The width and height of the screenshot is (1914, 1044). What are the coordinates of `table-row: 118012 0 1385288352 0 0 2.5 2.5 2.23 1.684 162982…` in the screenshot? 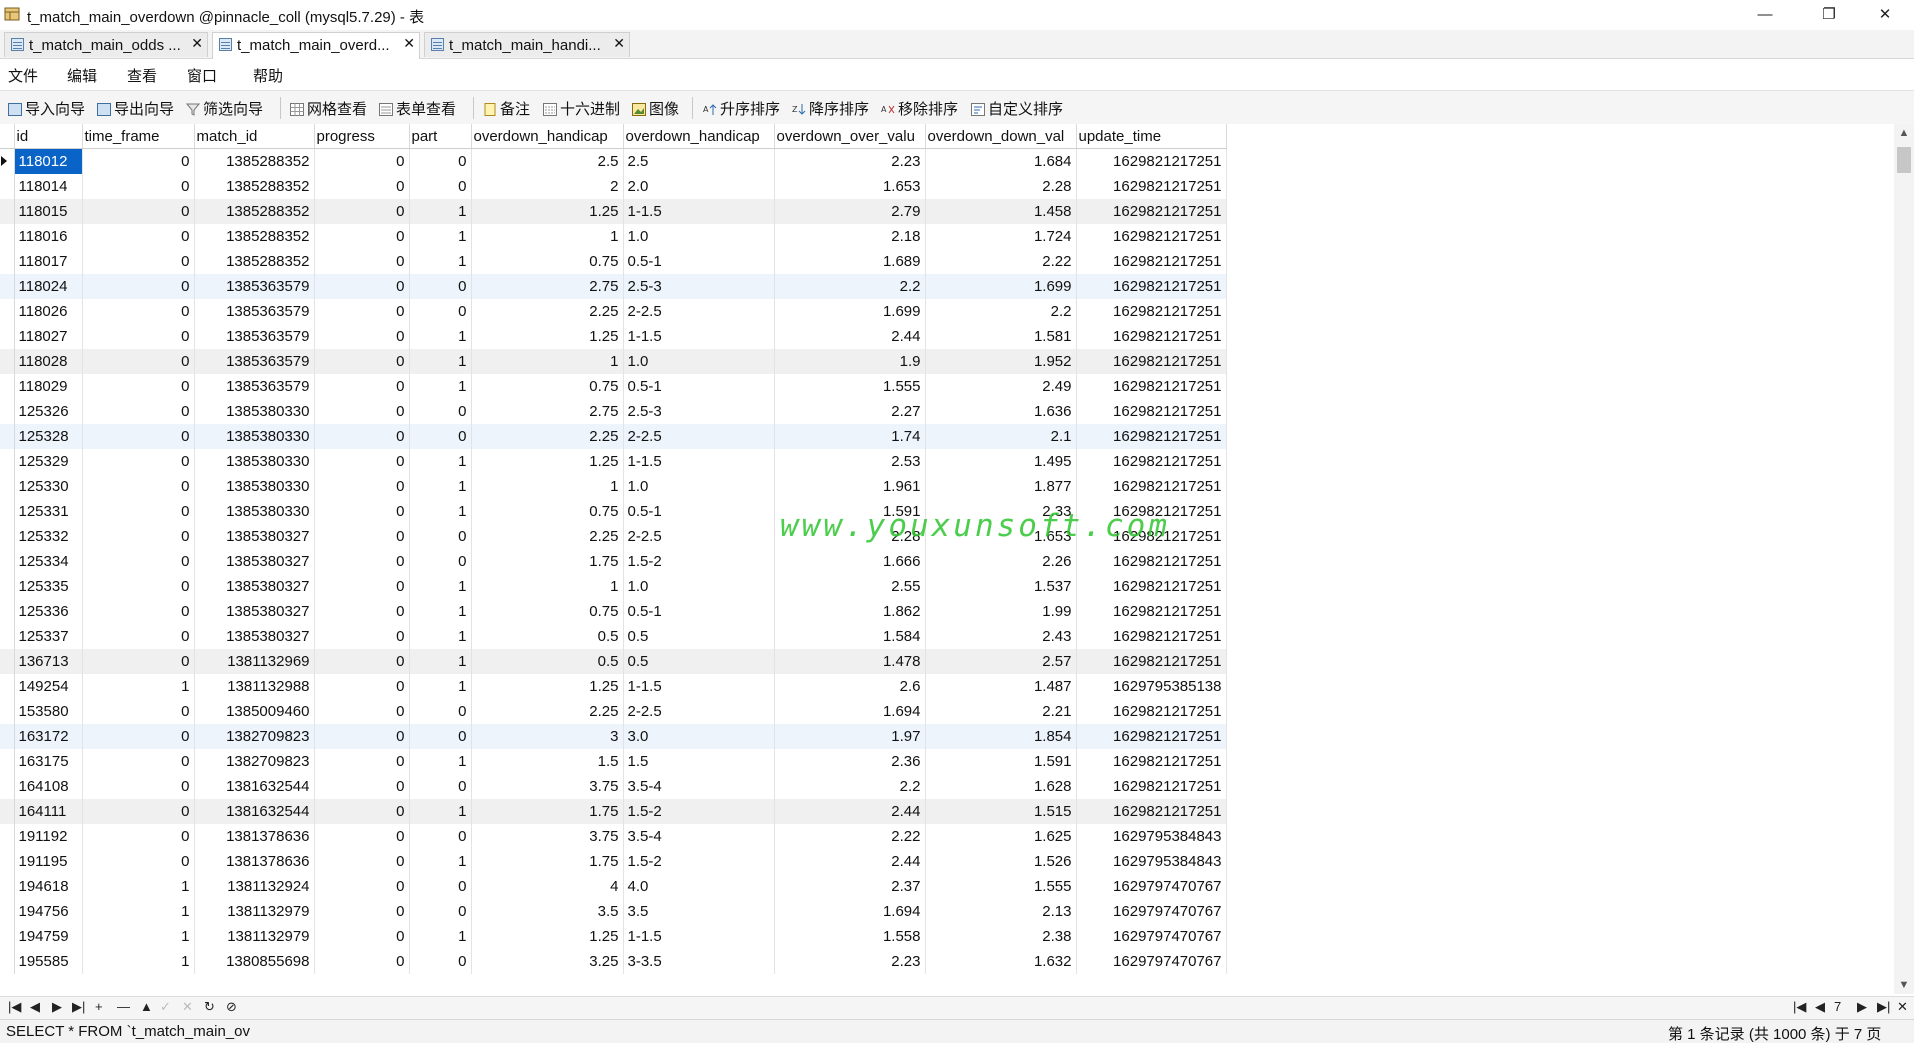 It's located at (613, 161).